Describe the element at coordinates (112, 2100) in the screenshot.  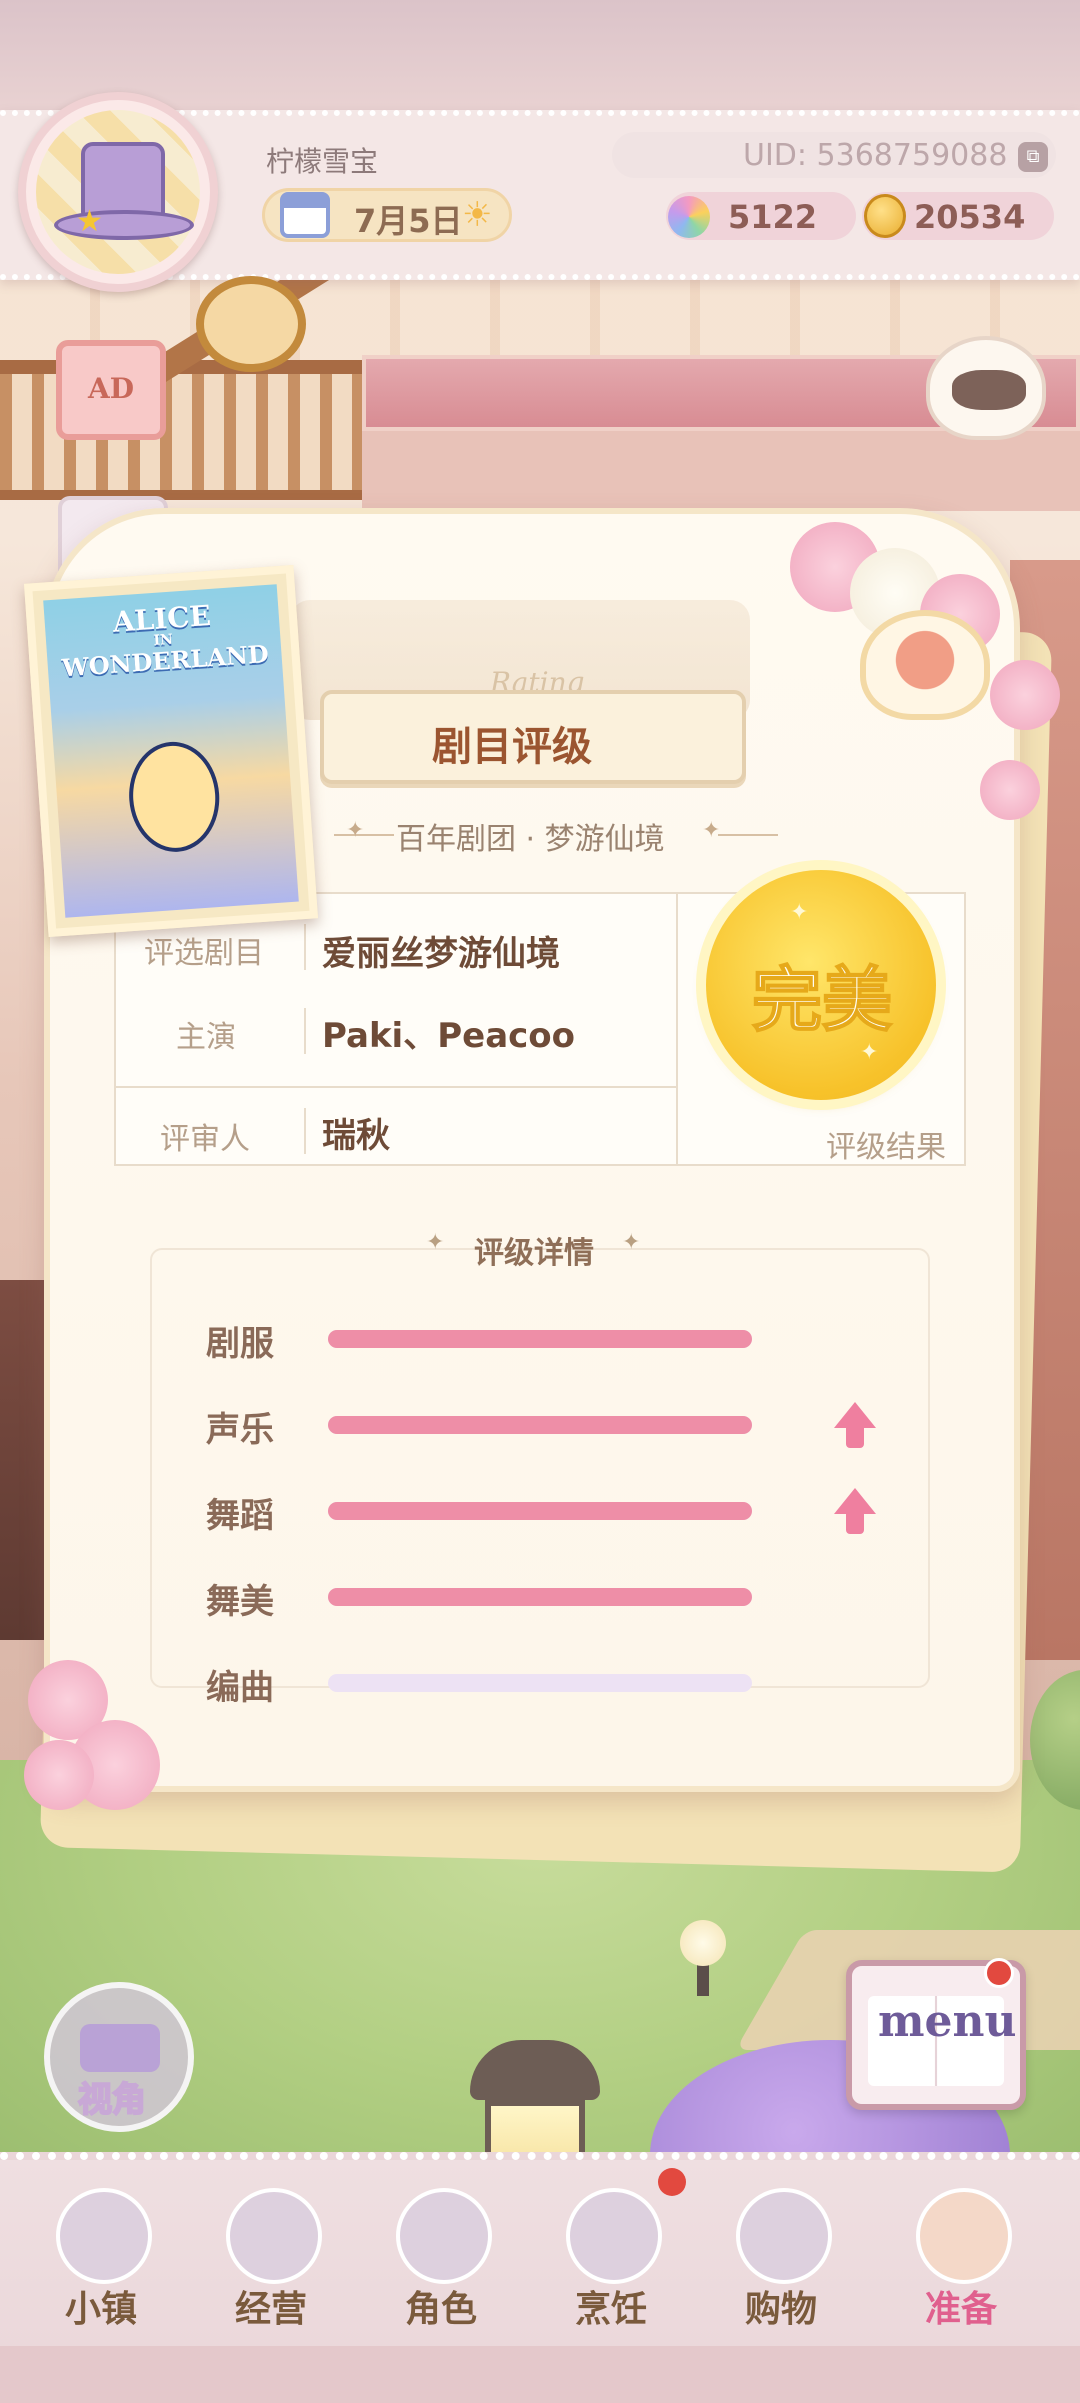
I see `camera-view-label: 视角` at that location.